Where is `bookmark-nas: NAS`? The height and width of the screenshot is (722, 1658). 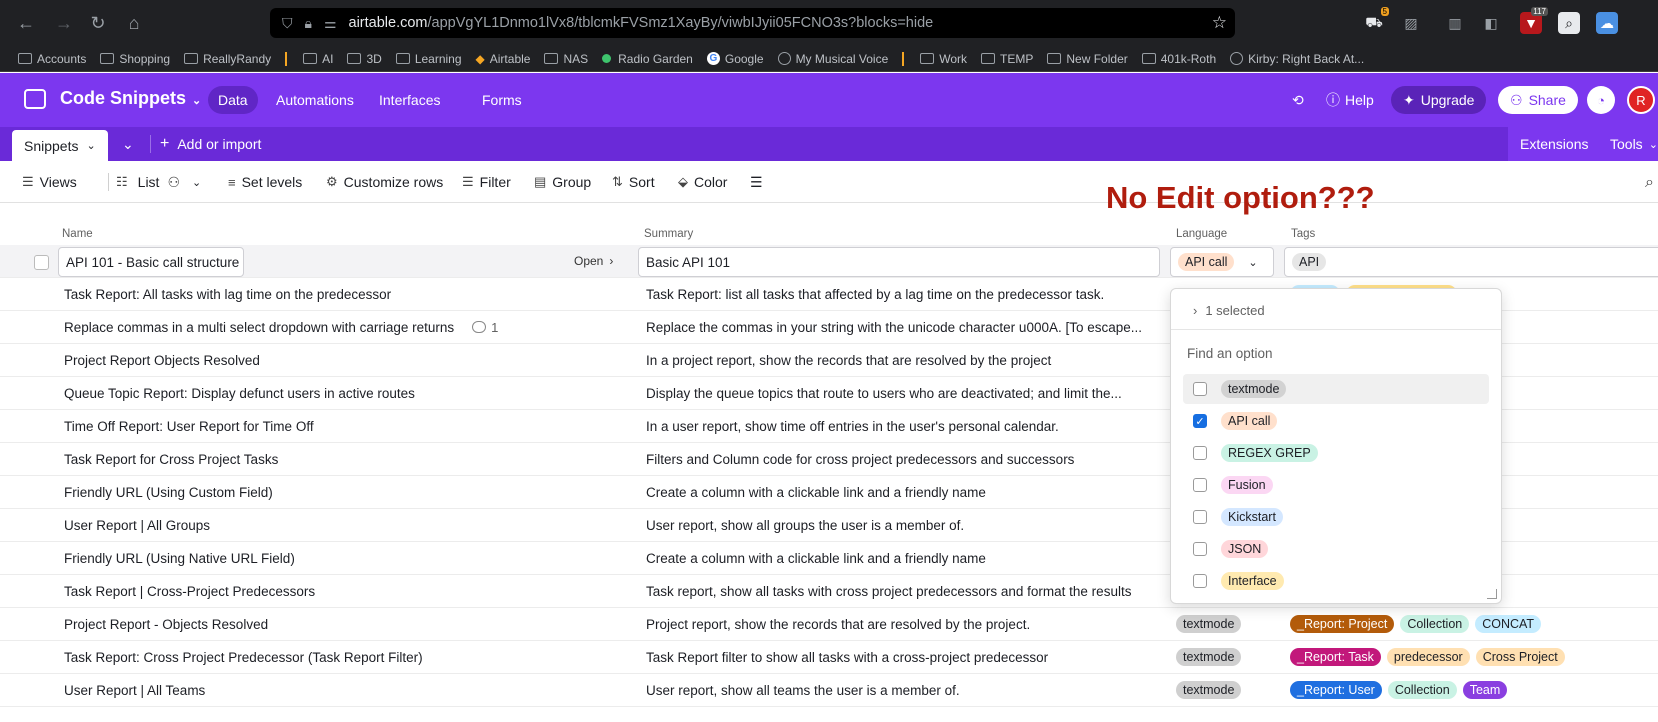
bookmark-nas: NAS is located at coordinates (566, 59).